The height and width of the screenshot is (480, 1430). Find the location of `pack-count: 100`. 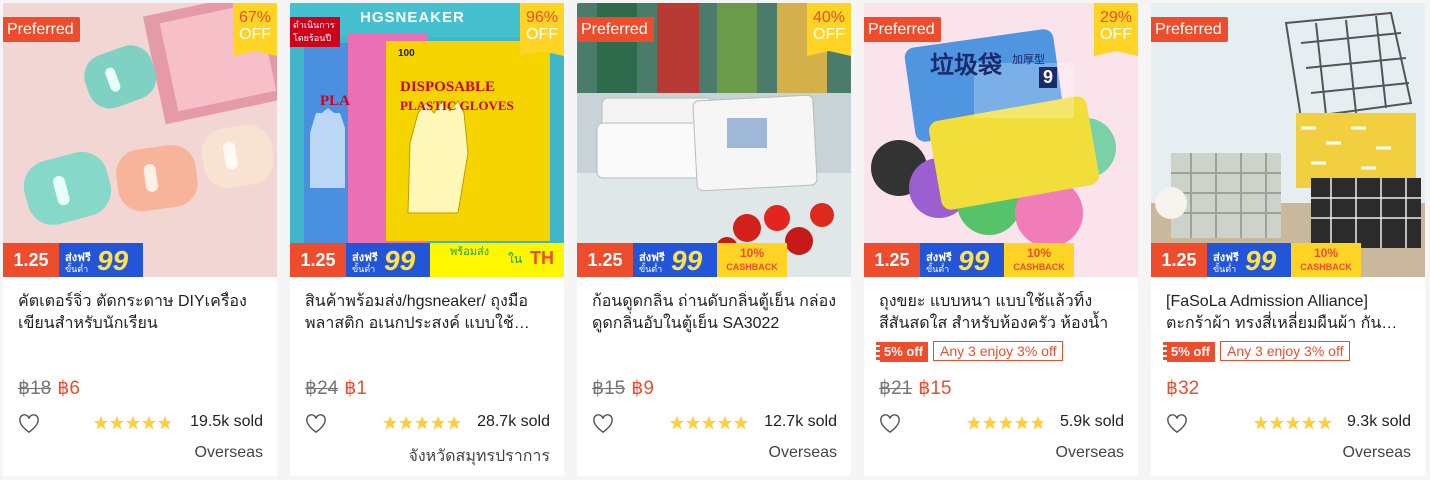

pack-count: 100 is located at coordinates (406, 53).